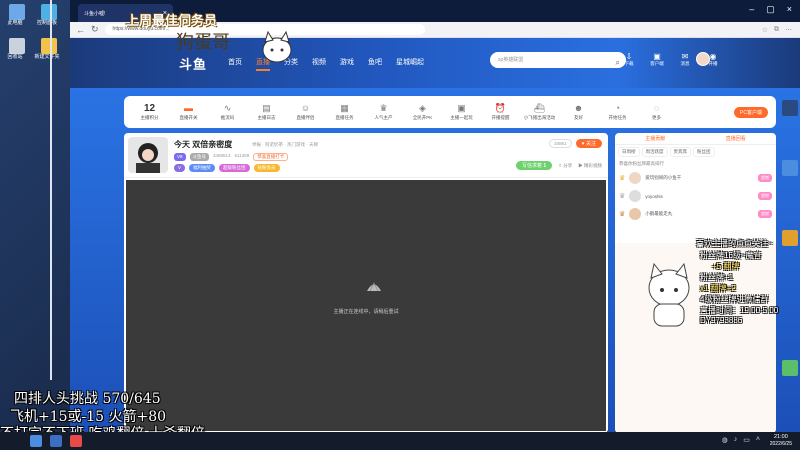 This screenshot has height=450, width=800. I want to click on subtab-fans: 粉丝团, so click(704, 152).